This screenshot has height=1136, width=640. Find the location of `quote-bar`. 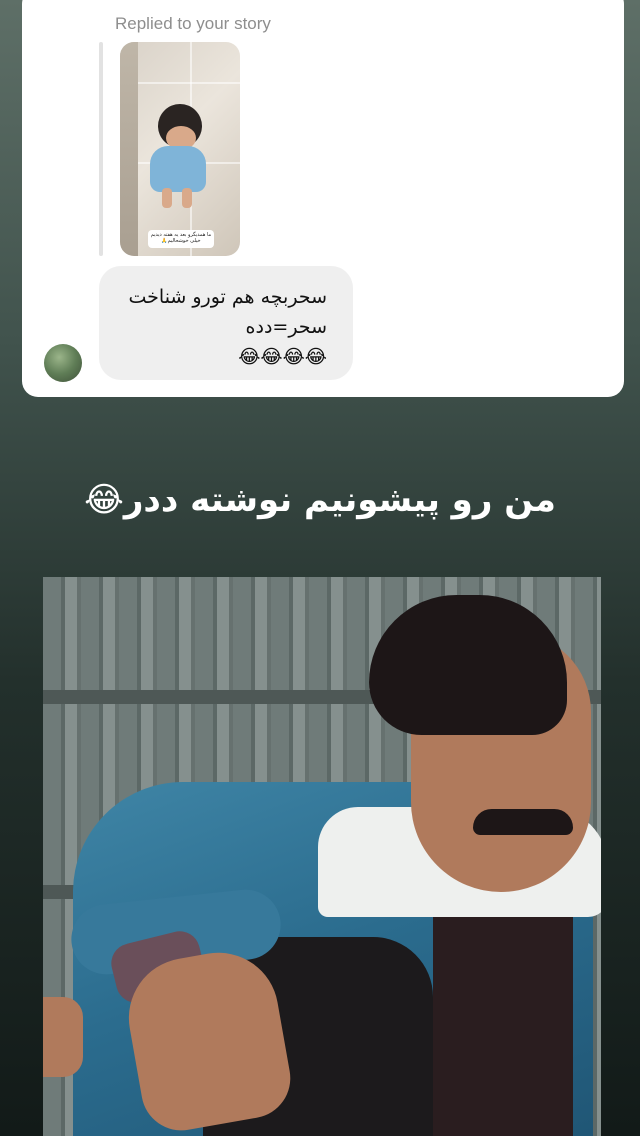

quote-bar is located at coordinates (101, 149).